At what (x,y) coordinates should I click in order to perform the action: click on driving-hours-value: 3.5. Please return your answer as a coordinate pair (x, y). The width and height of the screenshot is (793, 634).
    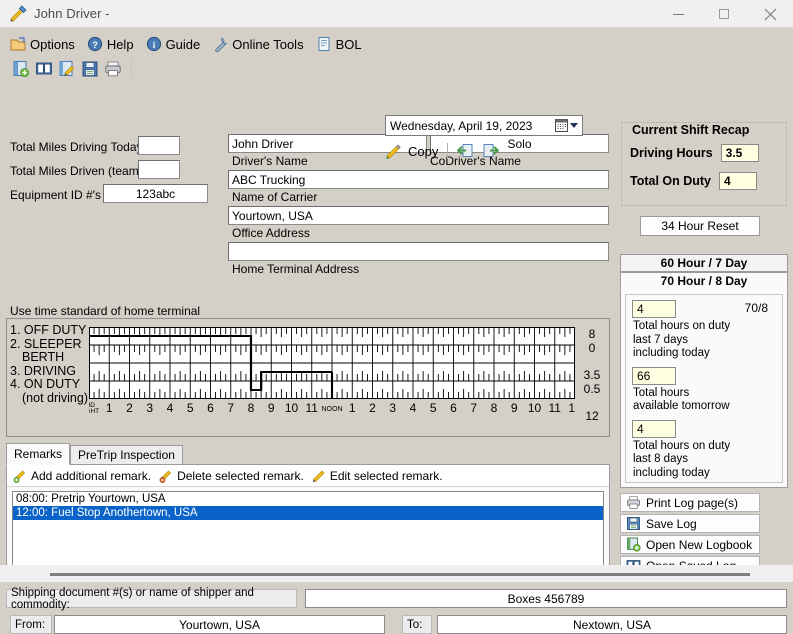
    Looking at the image, I should click on (739, 153).